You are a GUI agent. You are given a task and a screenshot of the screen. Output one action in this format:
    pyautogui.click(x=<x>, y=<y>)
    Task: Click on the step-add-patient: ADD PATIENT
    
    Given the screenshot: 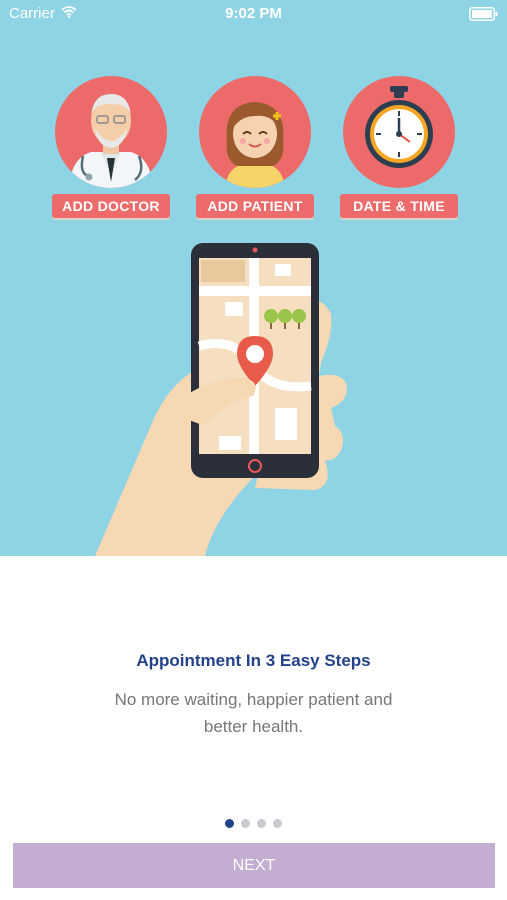 What is the action you would take?
    pyautogui.click(x=255, y=147)
    